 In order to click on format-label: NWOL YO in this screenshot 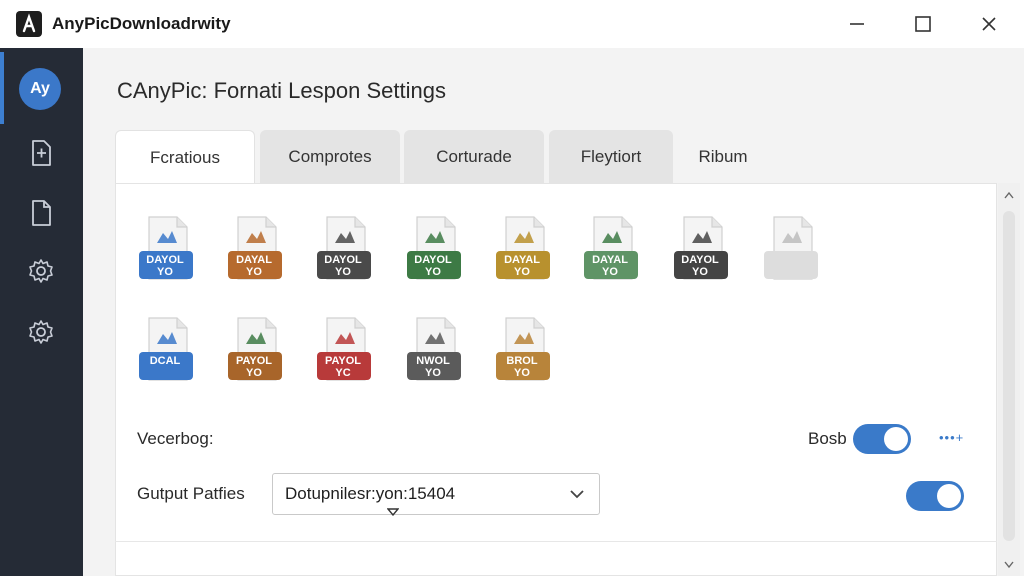, I will do `click(433, 367)`.